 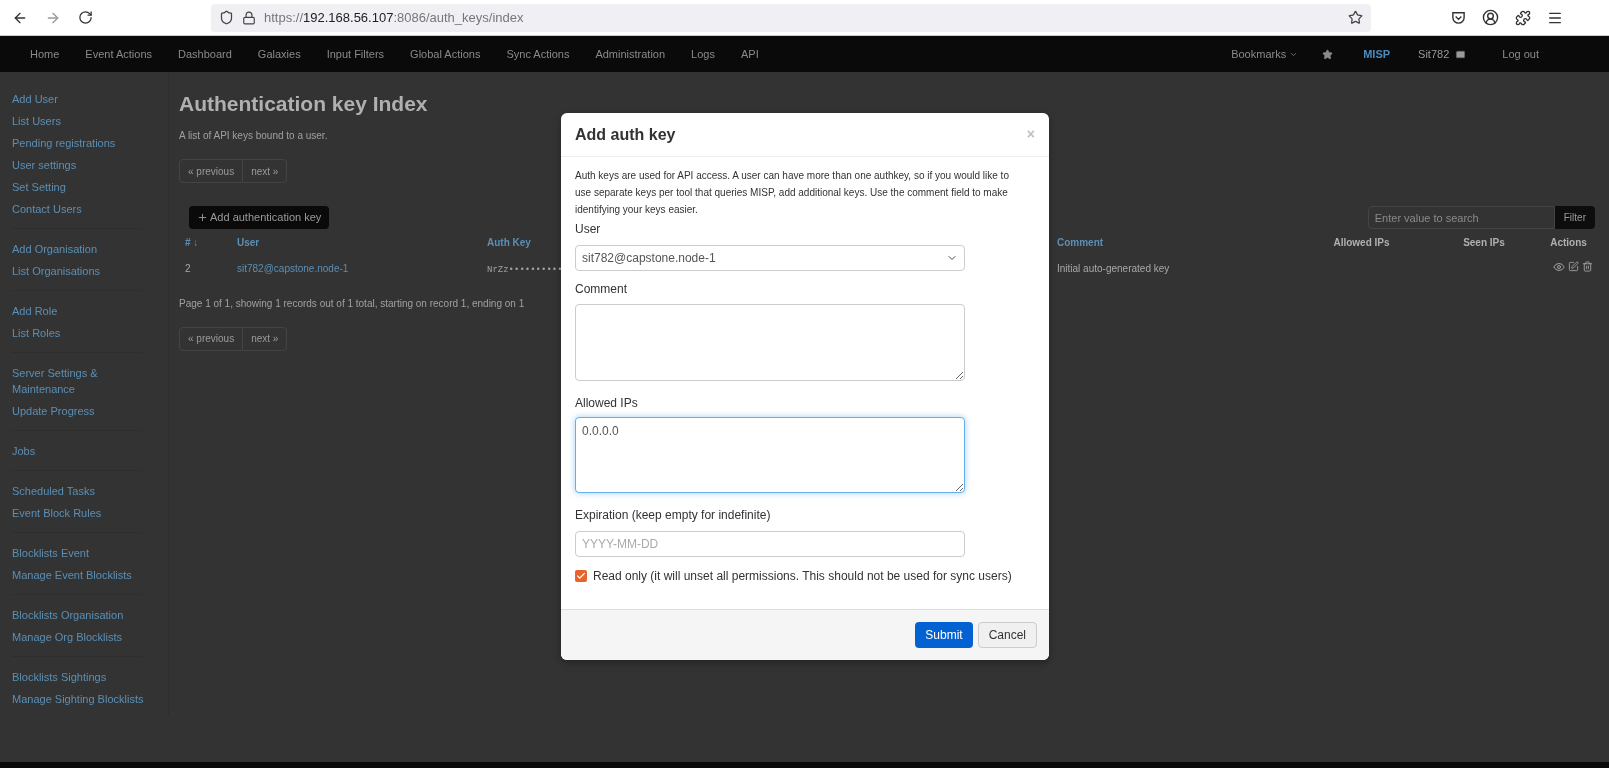 I want to click on edit-icon, so click(x=1573, y=266).